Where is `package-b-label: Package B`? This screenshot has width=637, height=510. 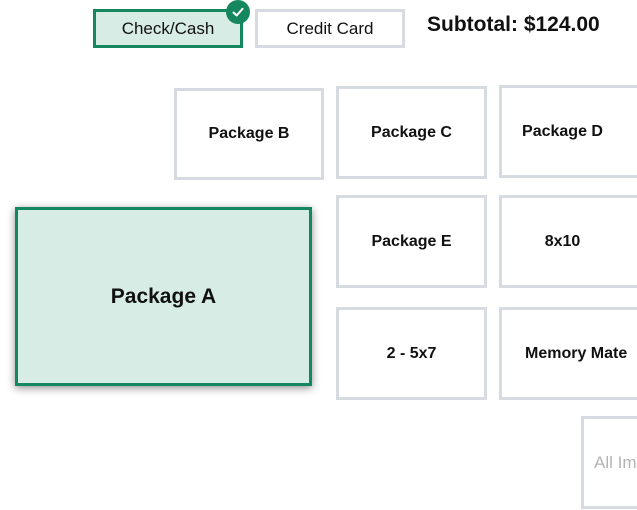 package-b-label: Package B is located at coordinates (249, 133).